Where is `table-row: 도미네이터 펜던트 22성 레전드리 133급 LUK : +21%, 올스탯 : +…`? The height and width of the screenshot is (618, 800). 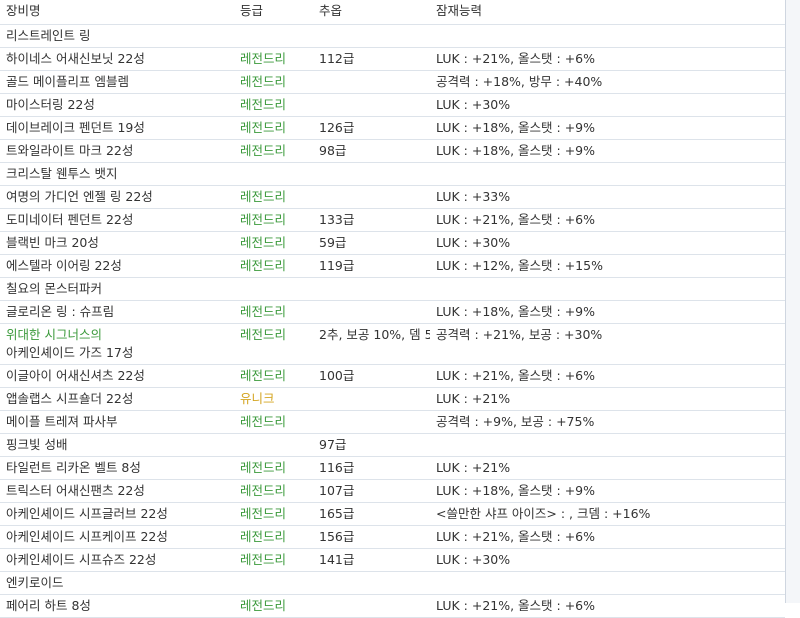
table-row: 도미네이터 펜던트 22성 레전드리 133급 LUK : +21%, 올스탯 : +… is located at coordinates (392, 220).